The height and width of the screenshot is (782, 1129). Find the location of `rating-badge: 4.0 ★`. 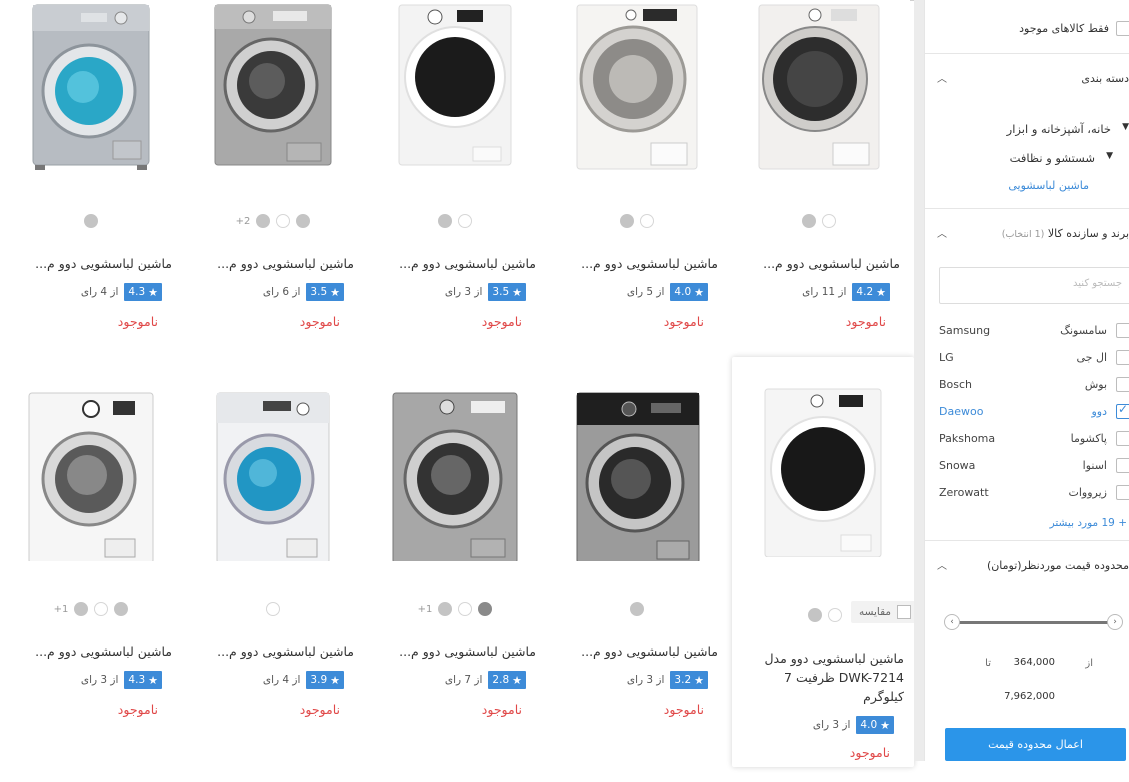

rating-badge: 4.0 ★ is located at coordinates (689, 292).